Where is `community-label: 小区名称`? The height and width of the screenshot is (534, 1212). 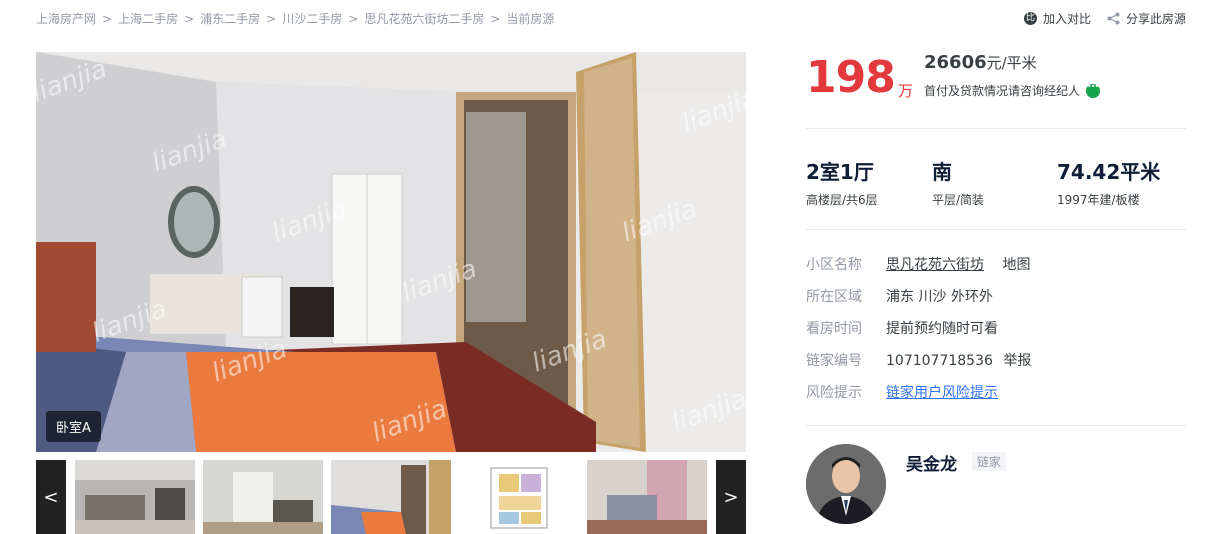 community-label: 小区名称 is located at coordinates (834, 265).